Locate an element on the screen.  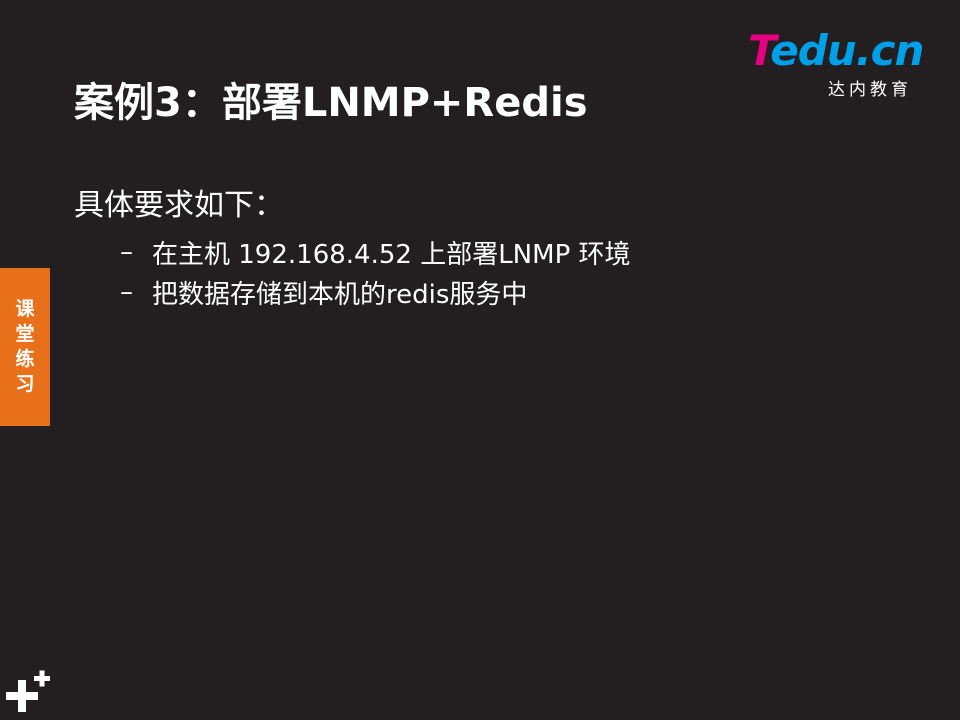
logo-tagline: 达内教育 is located at coordinates (870, 90).